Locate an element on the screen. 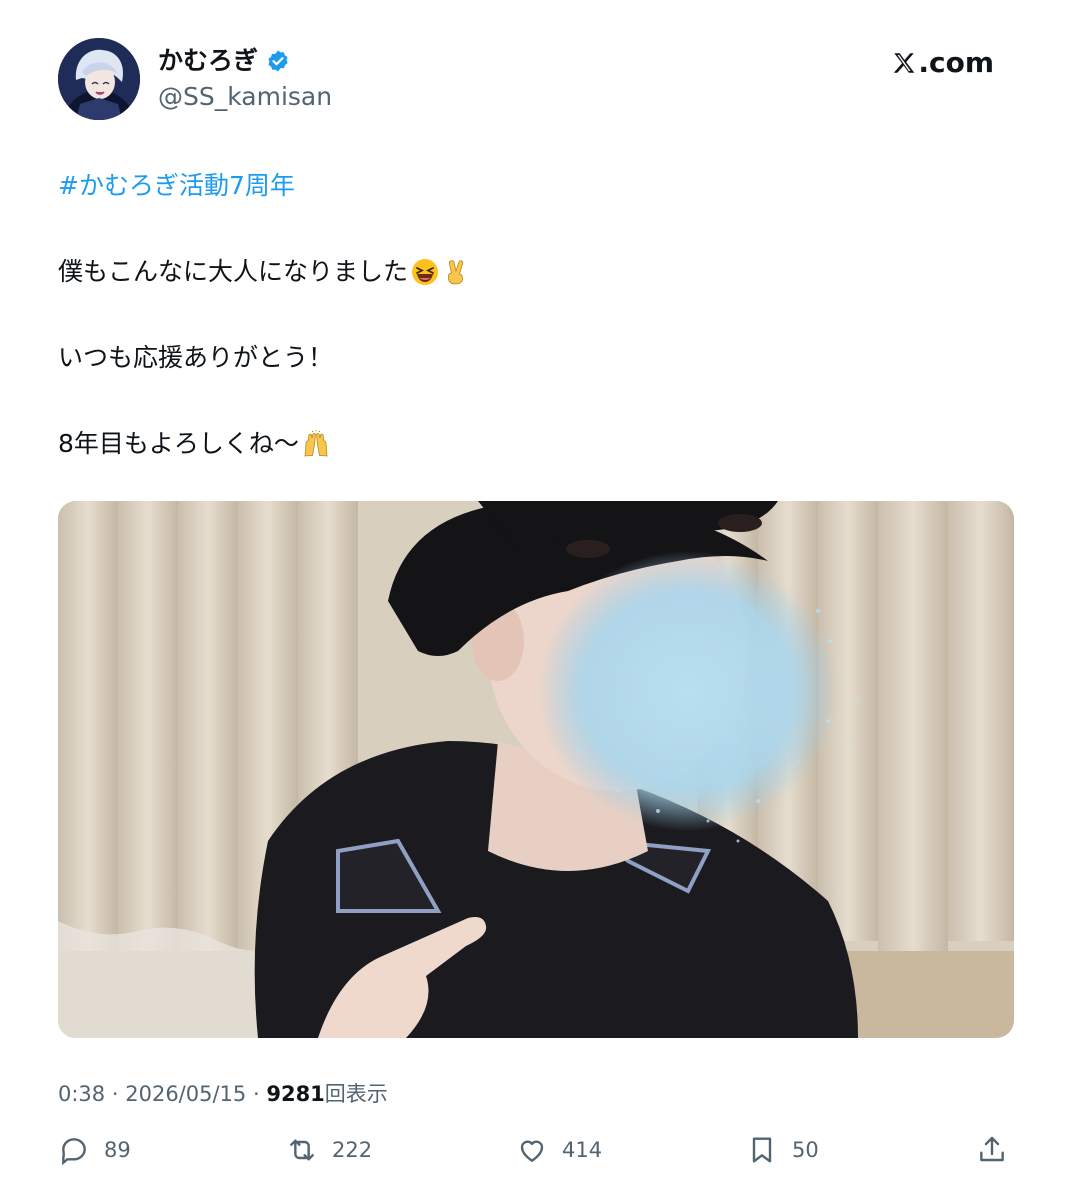  bookmark-icon is located at coordinates (762, 1150).